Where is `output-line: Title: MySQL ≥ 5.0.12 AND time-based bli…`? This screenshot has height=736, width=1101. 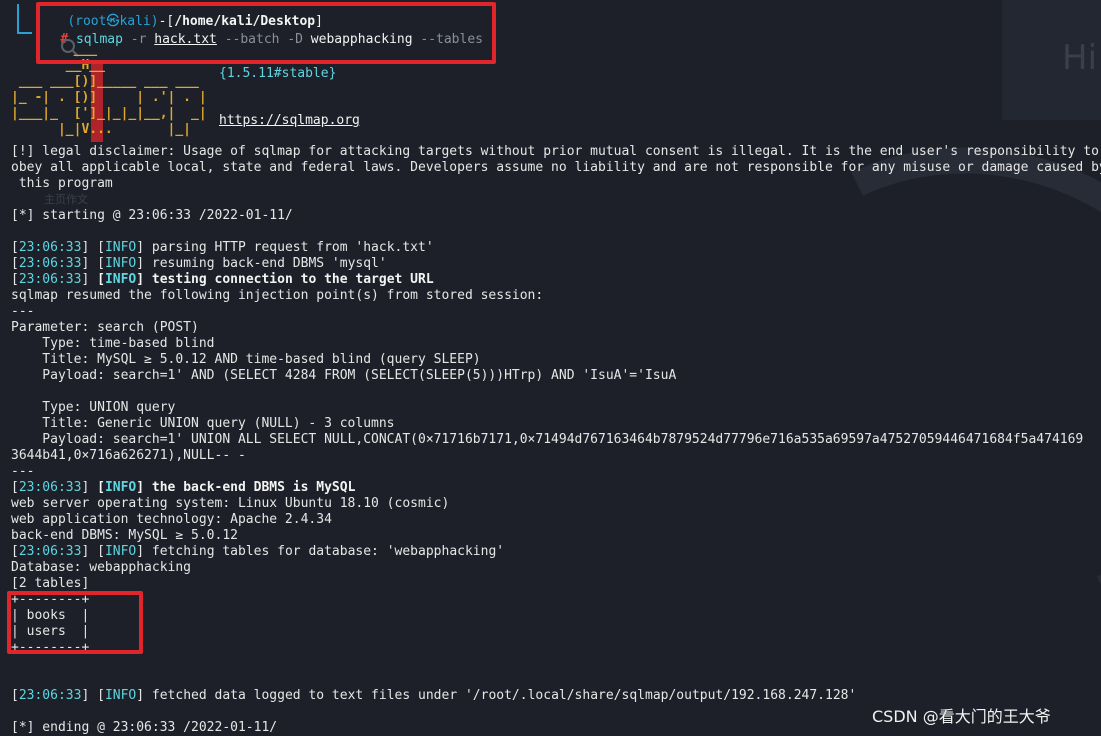 output-line: Title: MySQL ≥ 5.0.12 AND time-based bli… is located at coordinates (246, 359).